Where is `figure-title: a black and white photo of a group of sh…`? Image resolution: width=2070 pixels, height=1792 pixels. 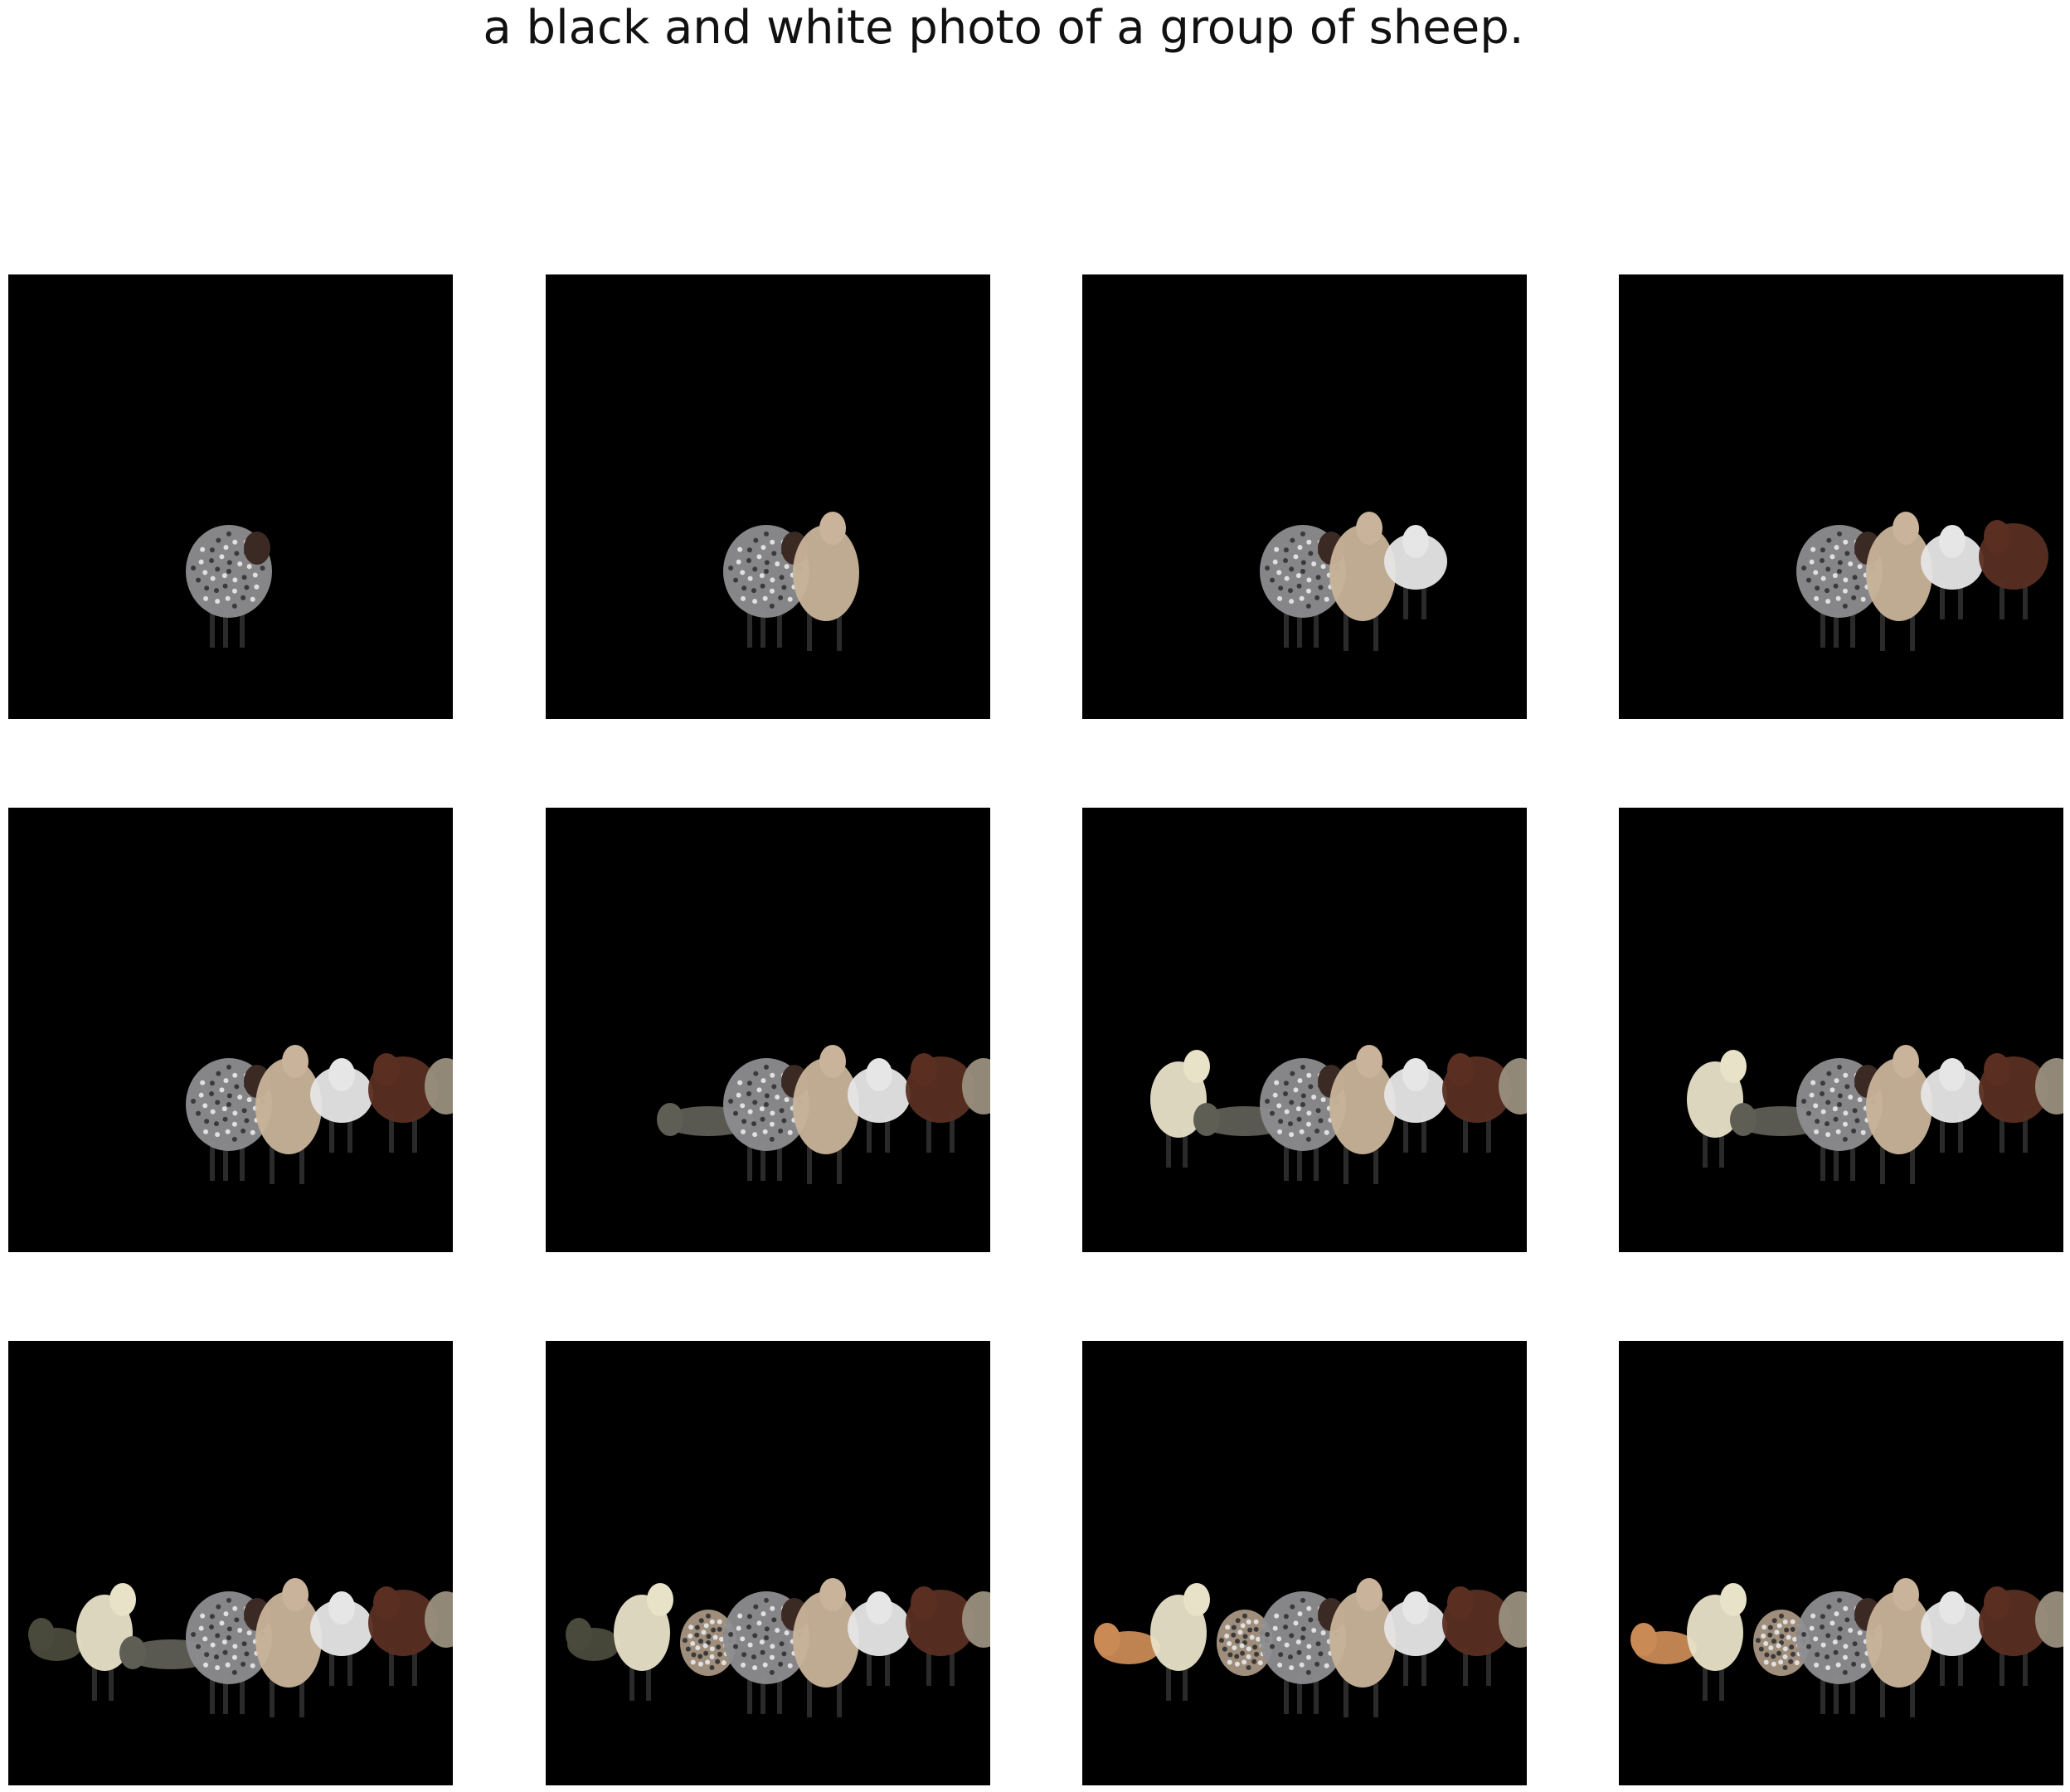
figure-title: a black and white photo of a group of sh… is located at coordinates (1004, 28).